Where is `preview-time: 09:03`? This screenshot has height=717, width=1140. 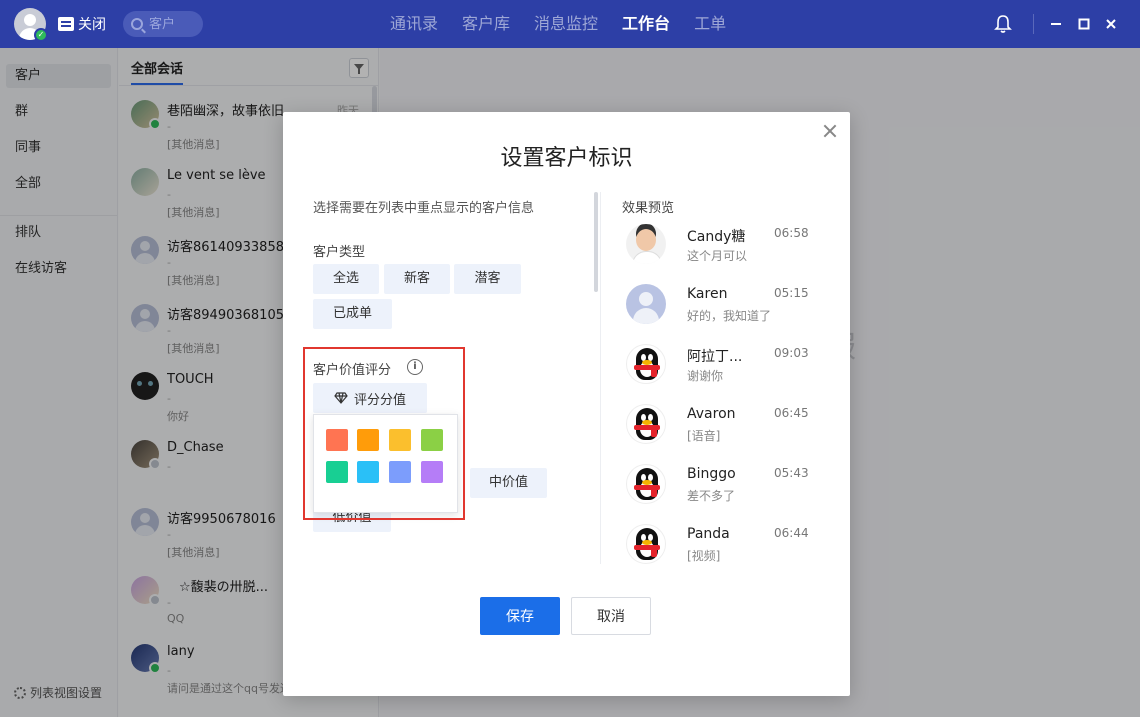 preview-time: 09:03 is located at coordinates (791, 353).